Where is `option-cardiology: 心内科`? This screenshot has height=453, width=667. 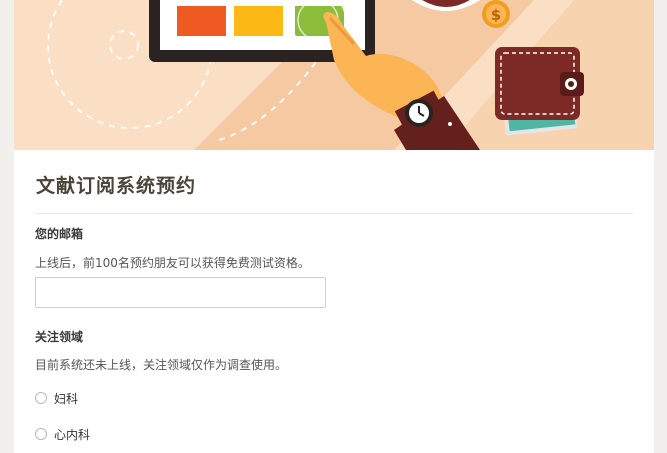
option-cardiology: 心内科 is located at coordinates (62, 434).